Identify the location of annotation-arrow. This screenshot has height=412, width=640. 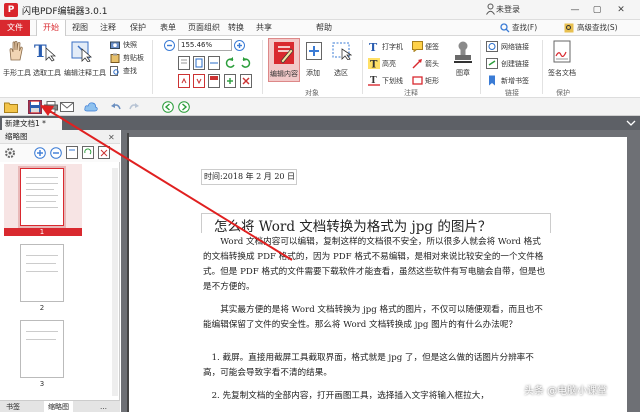
(166, 183).